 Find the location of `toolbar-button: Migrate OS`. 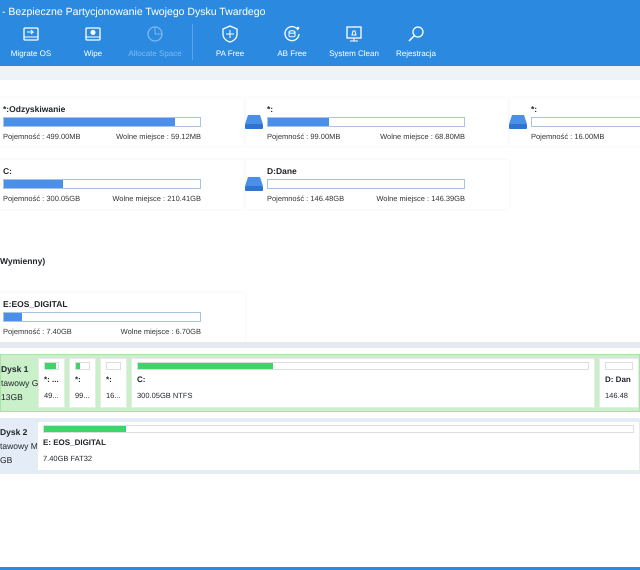

toolbar-button: Migrate OS is located at coordinates (31, 41).